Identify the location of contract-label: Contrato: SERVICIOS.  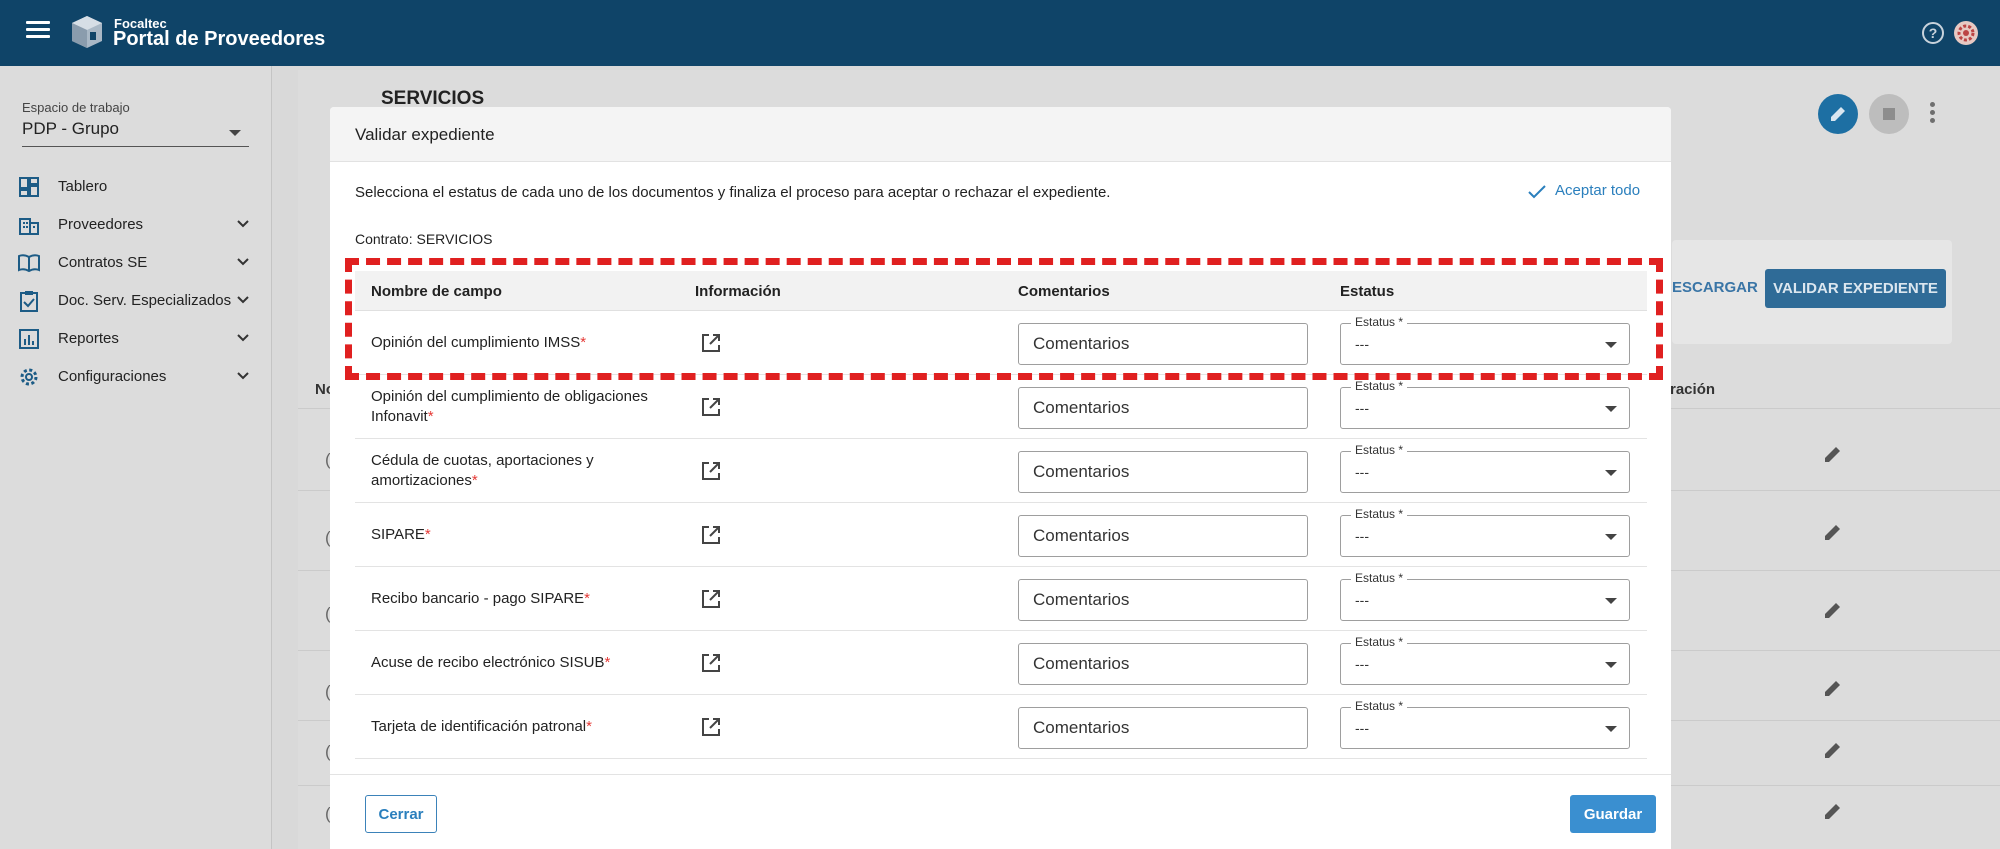
(424, 239).